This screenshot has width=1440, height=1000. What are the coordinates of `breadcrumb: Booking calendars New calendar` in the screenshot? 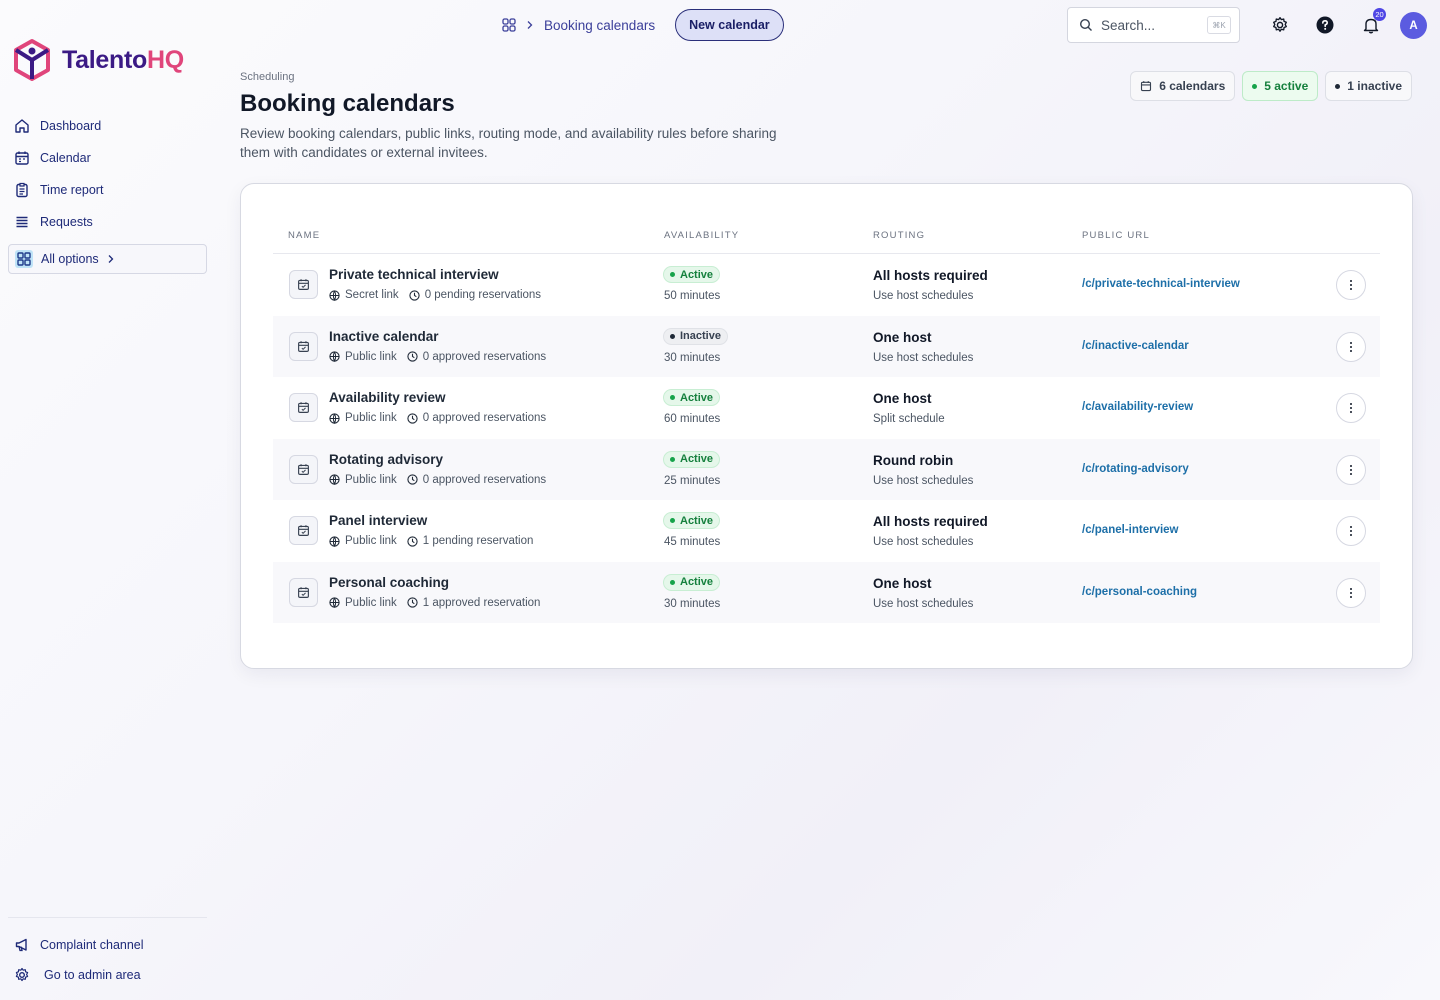 It's located at (643, 25).